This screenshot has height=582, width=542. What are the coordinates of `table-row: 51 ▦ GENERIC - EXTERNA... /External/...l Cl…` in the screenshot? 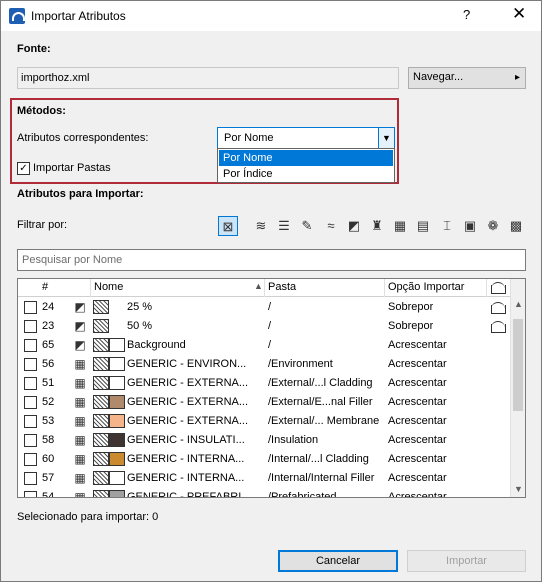 It's located at (265, 383).